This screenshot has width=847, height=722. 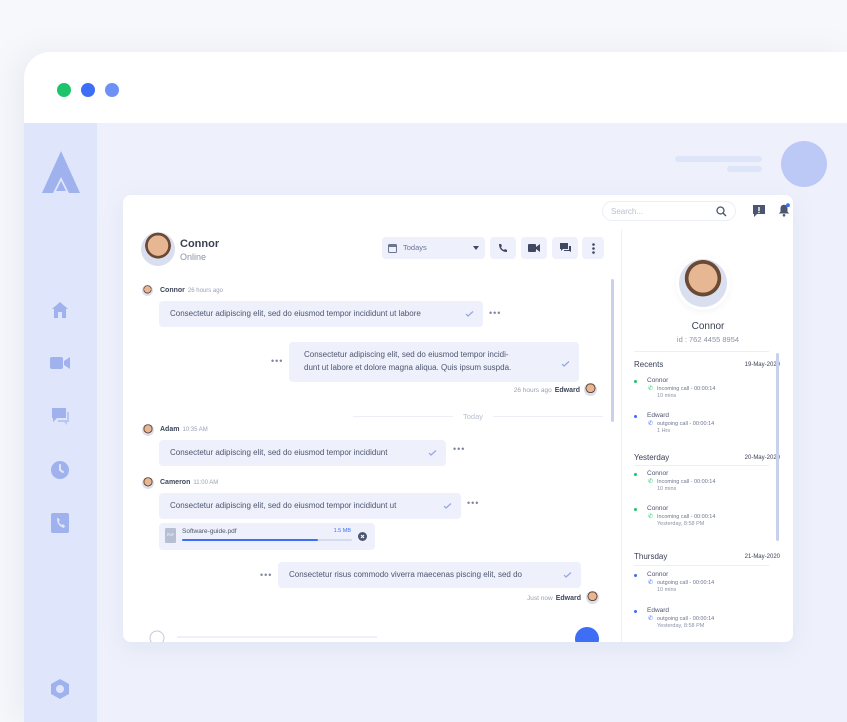 I want to click on sender-name: Cameron, so click(x=175, y=482).